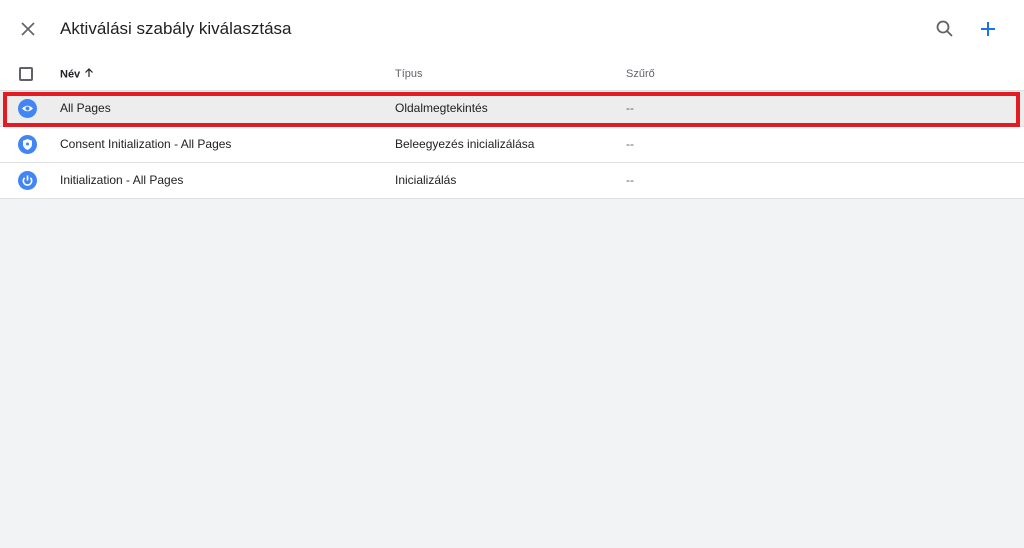  What do you see at coordinates (426, 180) in the screenshot?
I see `row-type: Inicializálás` at bounding box center [426, 180].